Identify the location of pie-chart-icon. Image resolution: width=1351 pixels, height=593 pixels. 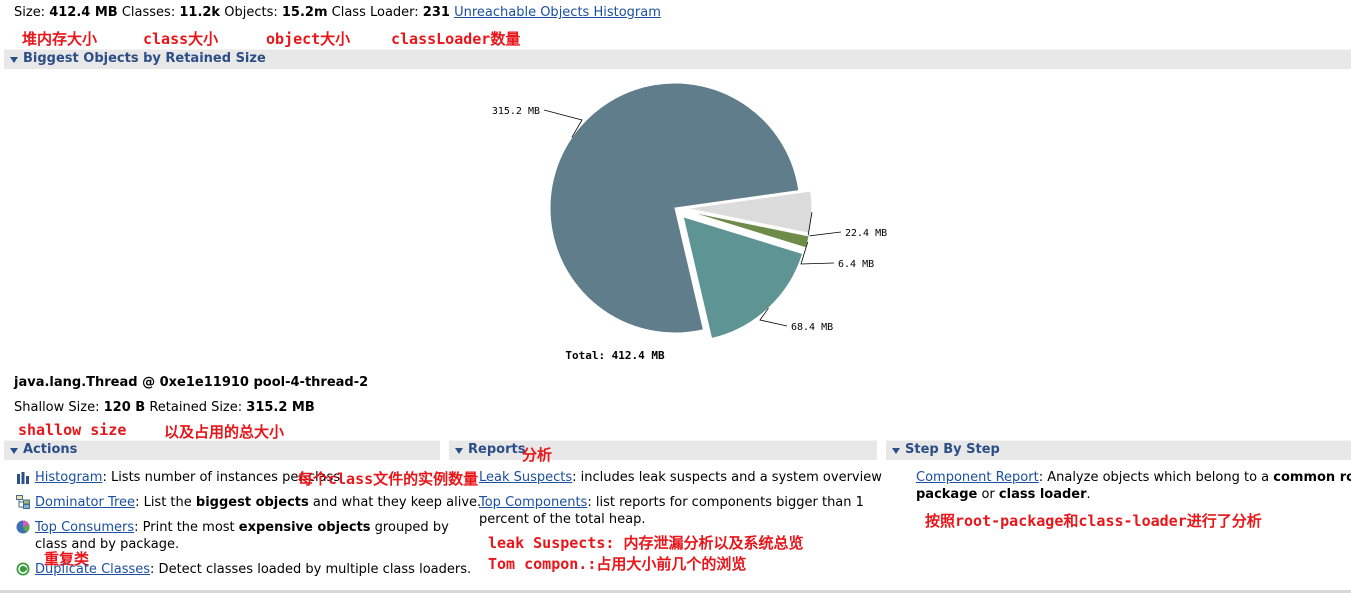
(23, 527).